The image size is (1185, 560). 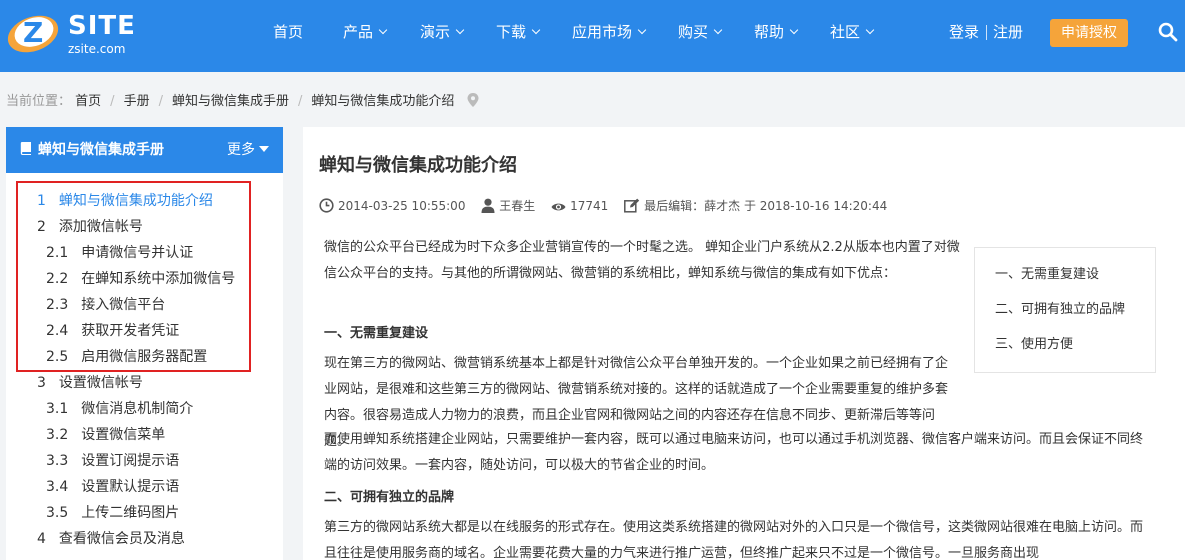 What do you see at coordinates (125, 201) in the screenshot?
I see `sidebar-item-1: 1 蝉知与微信集成功能介绍` at bounding box center [125, 201].